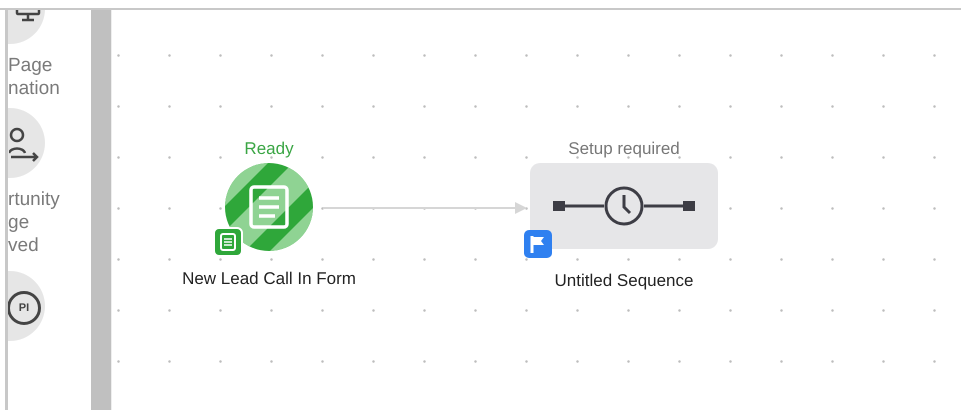  I want to click on sidebar-item-label: Page nation, so click(49, 77).